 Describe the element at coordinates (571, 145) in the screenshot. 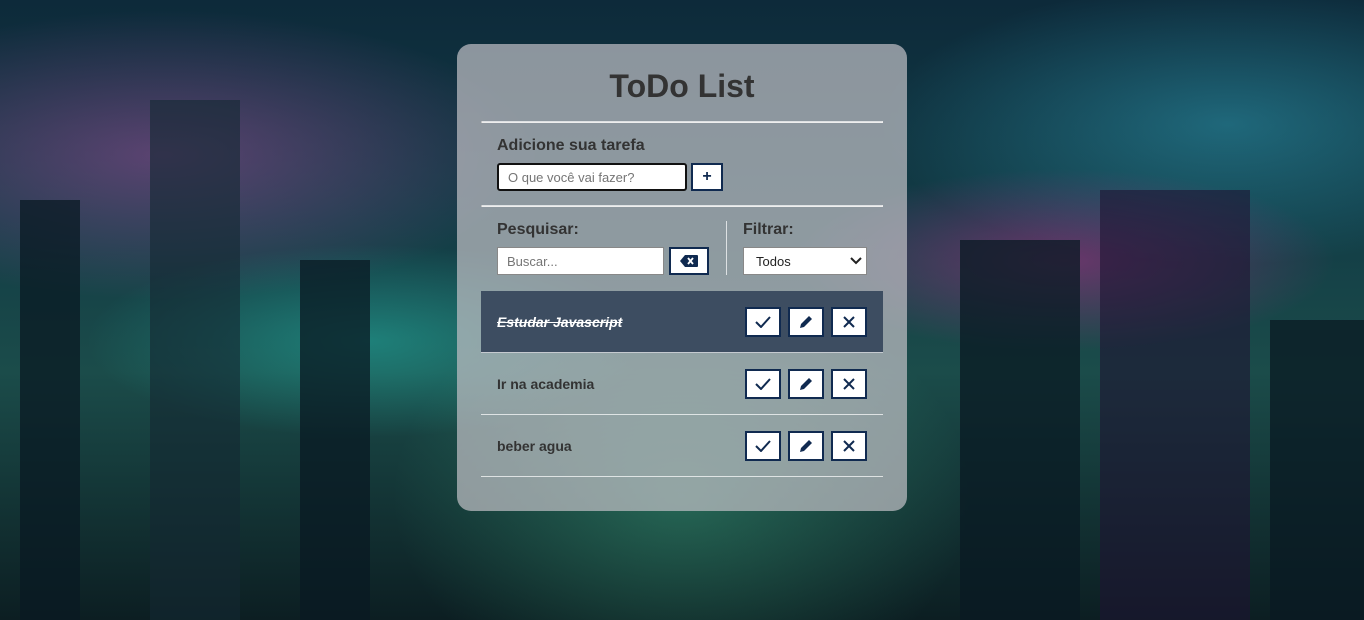

I see `add-task-label: Adicione sua tarefa` at that location.